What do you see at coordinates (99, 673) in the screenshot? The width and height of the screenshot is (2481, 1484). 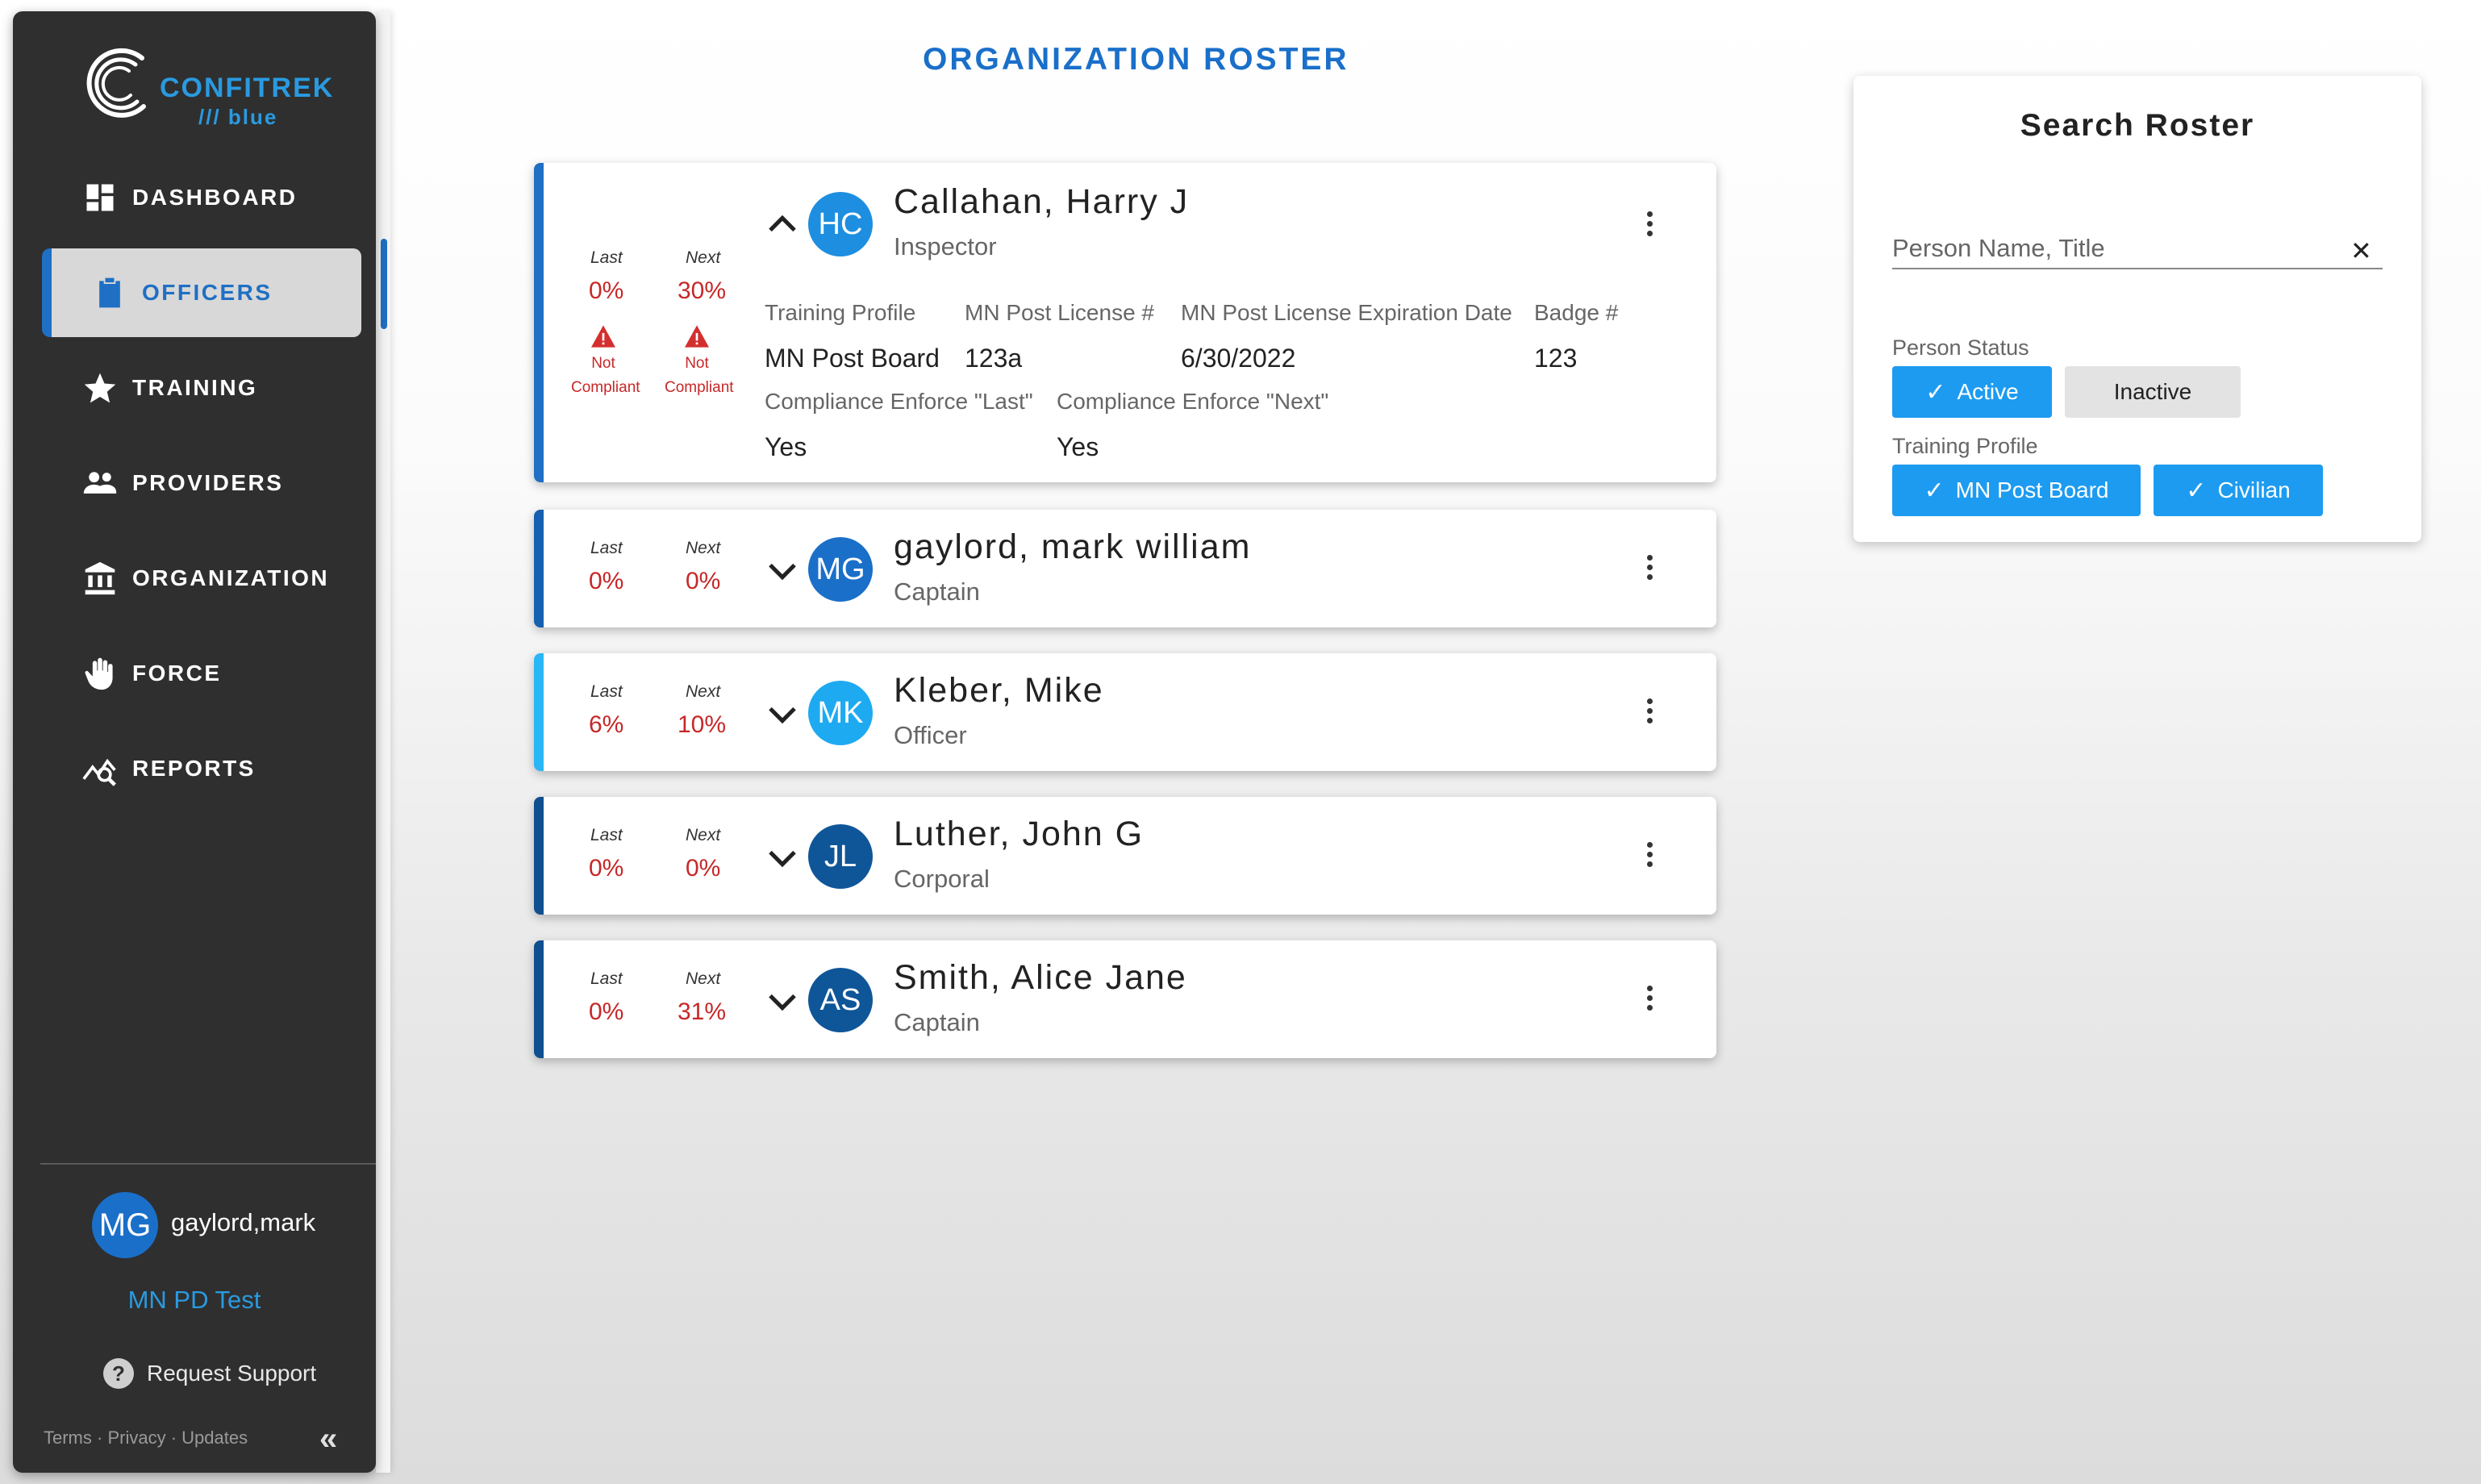 I see `hand-icon` at bounding box center [99, 673].